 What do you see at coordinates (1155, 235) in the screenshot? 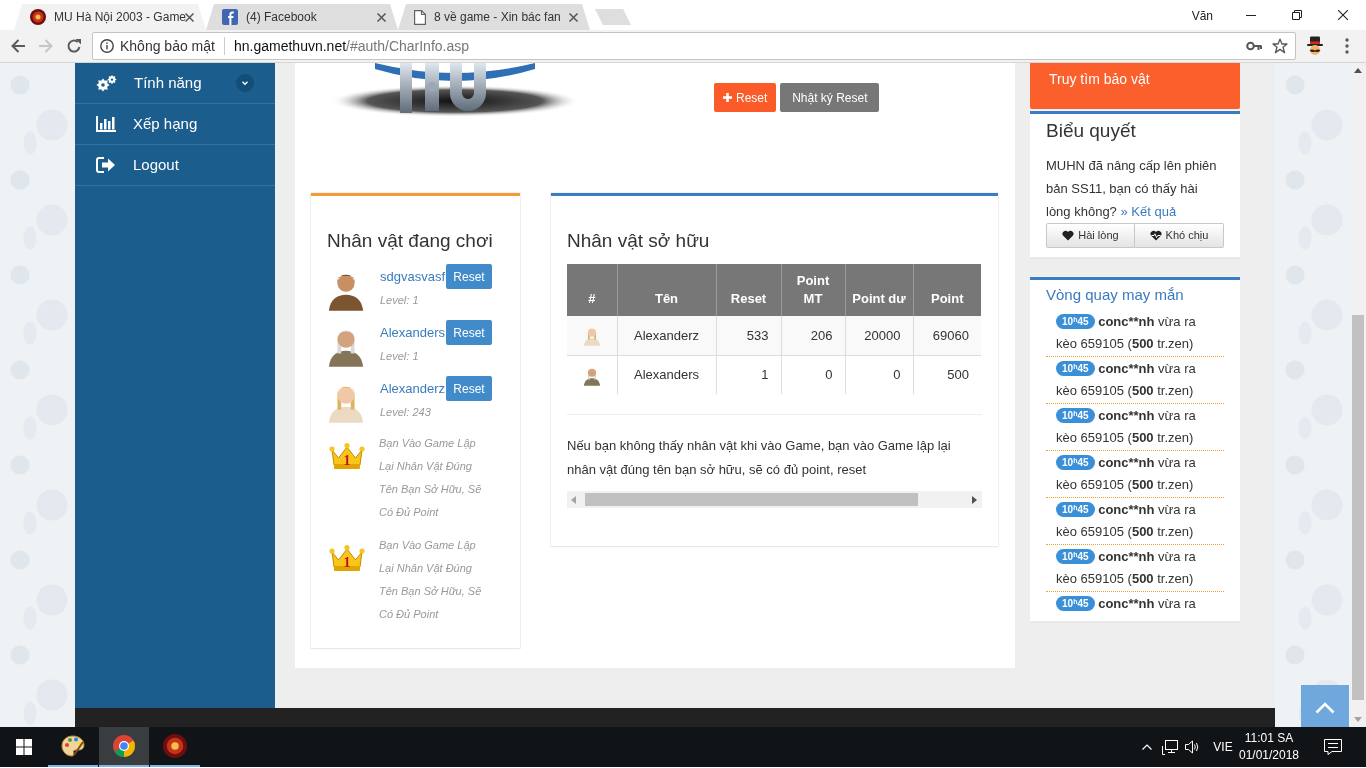
I see `heartbeat-icon` at bounding box center [1155, 235].